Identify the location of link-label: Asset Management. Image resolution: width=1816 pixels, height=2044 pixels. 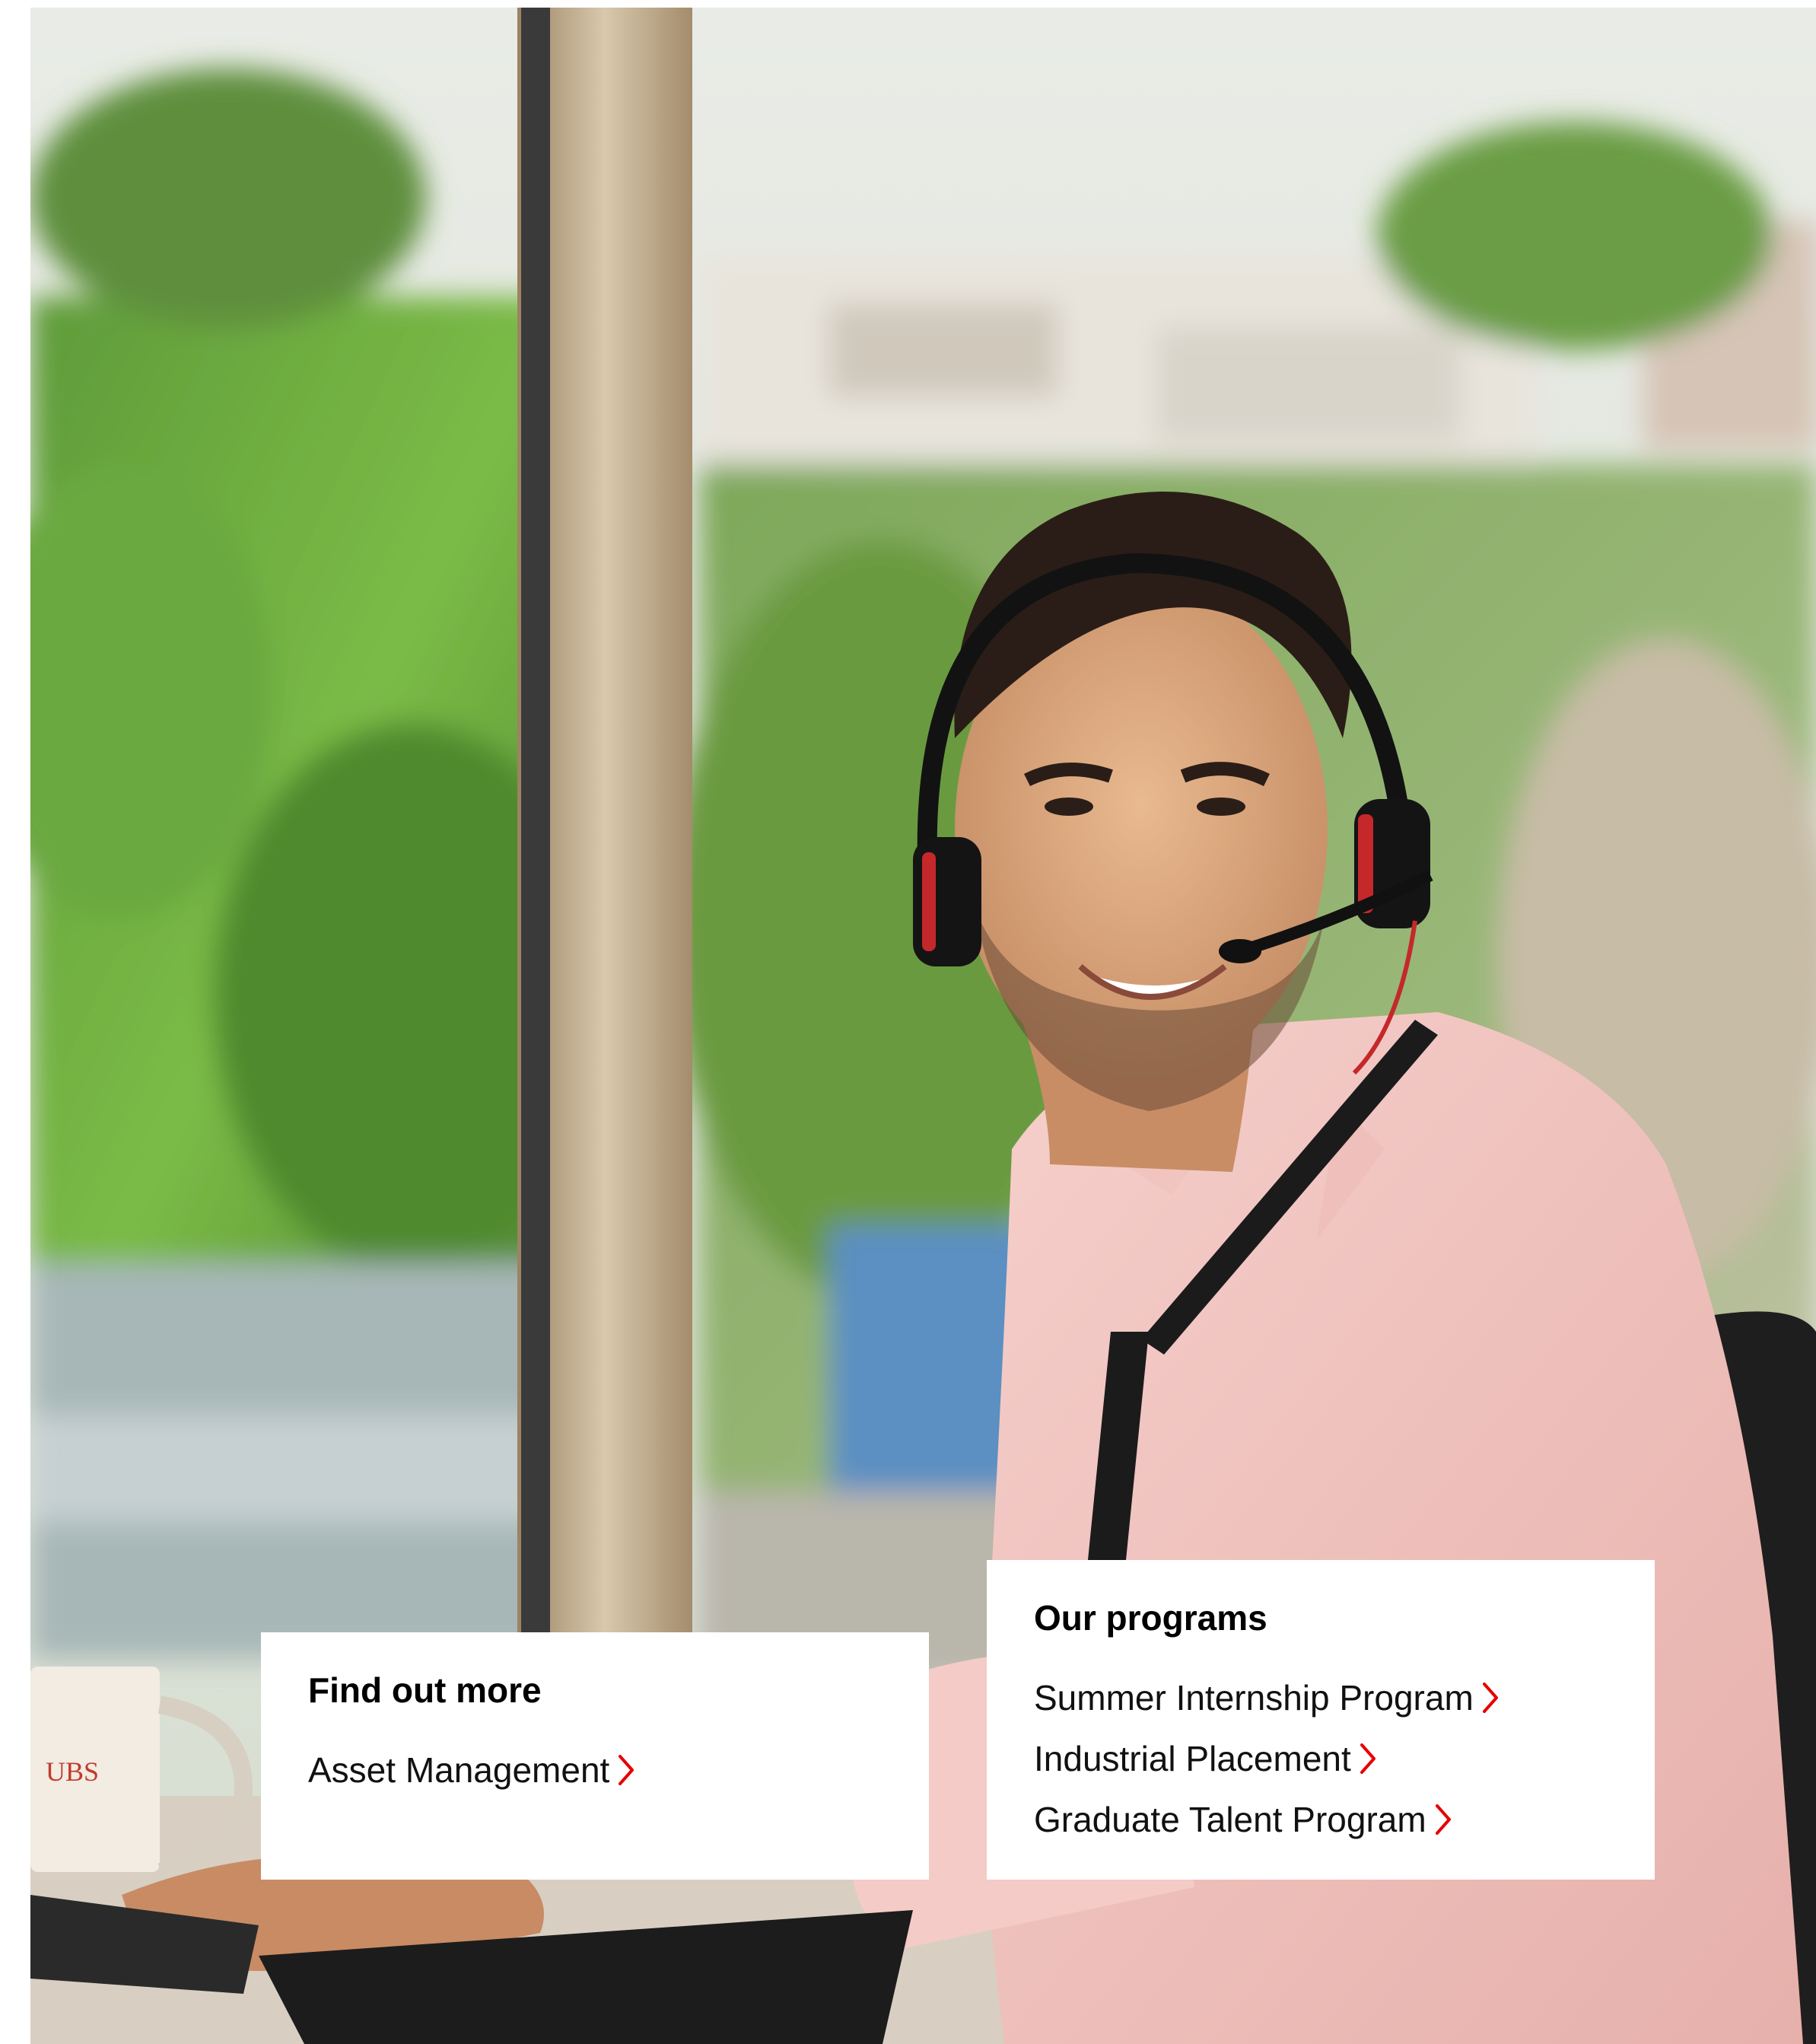
(459, 1769).